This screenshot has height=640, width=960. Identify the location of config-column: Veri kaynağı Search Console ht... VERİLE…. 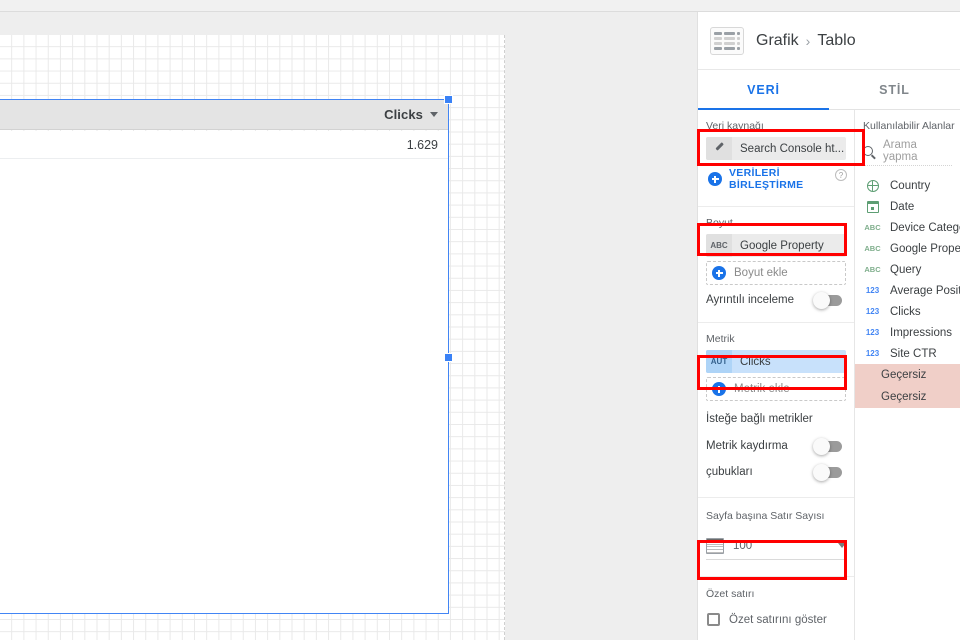
(776, 375).